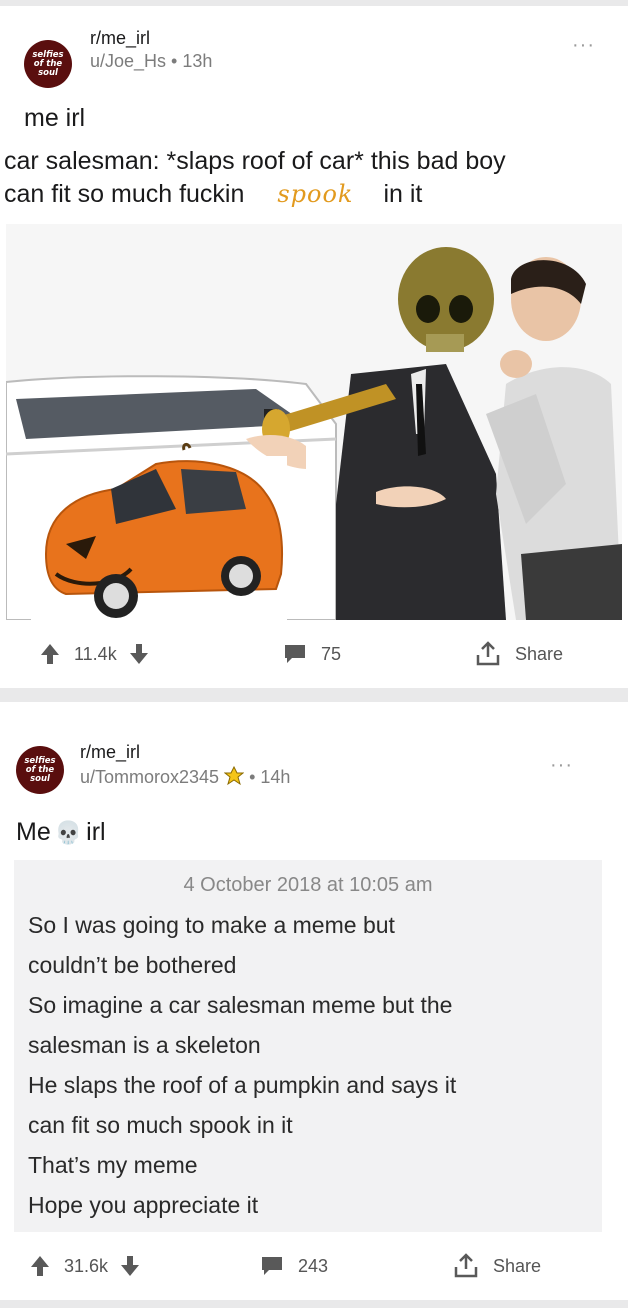 The height and width of the screenshot is (1308, 628). Describe the element at coordinates (113, 1165) in the screenshot. I see `note-line: That’s my meme` at that location.